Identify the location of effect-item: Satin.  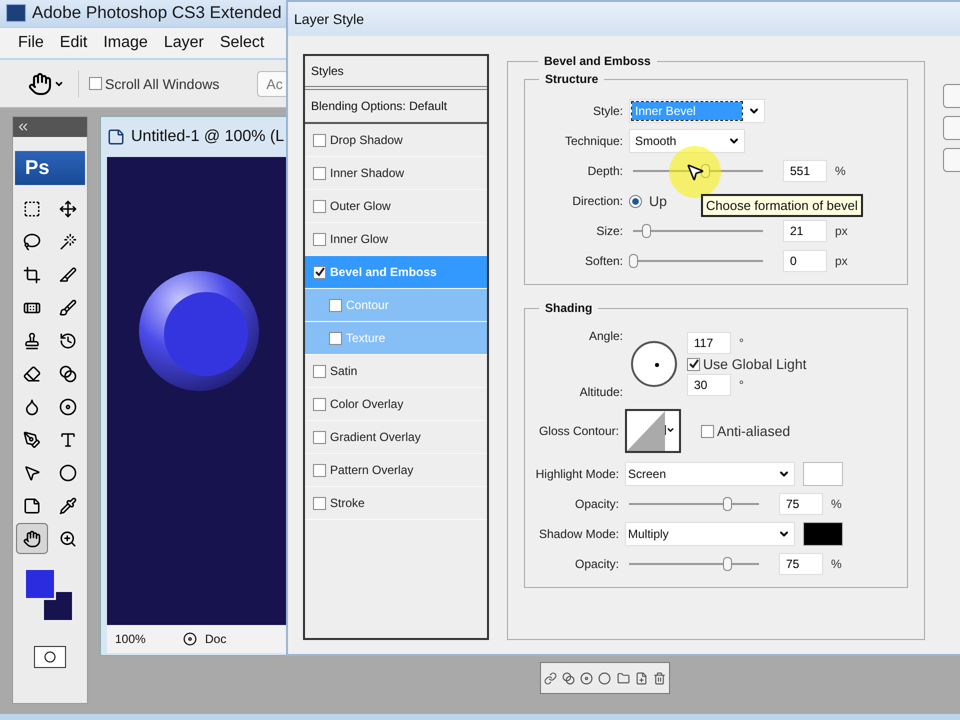
(396, 371).